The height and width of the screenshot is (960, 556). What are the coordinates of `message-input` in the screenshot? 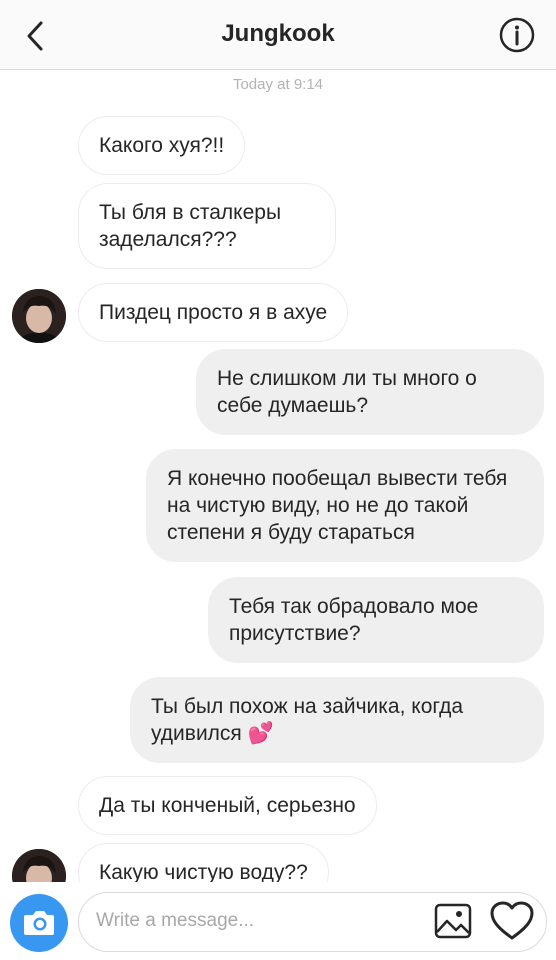 It's located at (256, 921).